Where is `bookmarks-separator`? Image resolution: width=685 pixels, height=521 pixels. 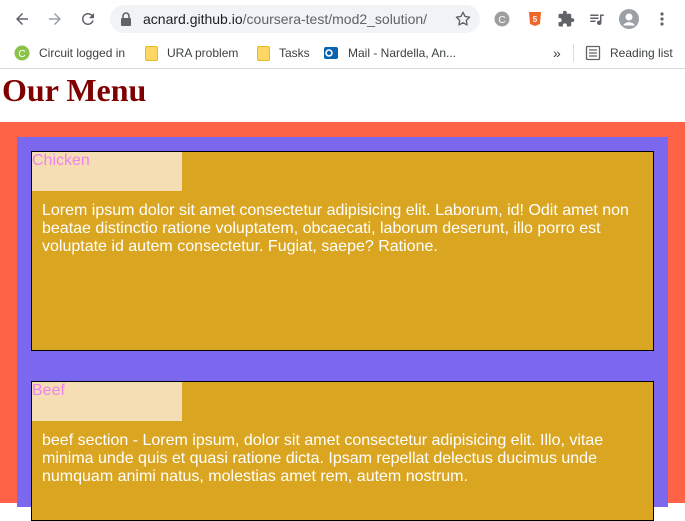 bookmarks-separator is located at coordinates (573, 53).